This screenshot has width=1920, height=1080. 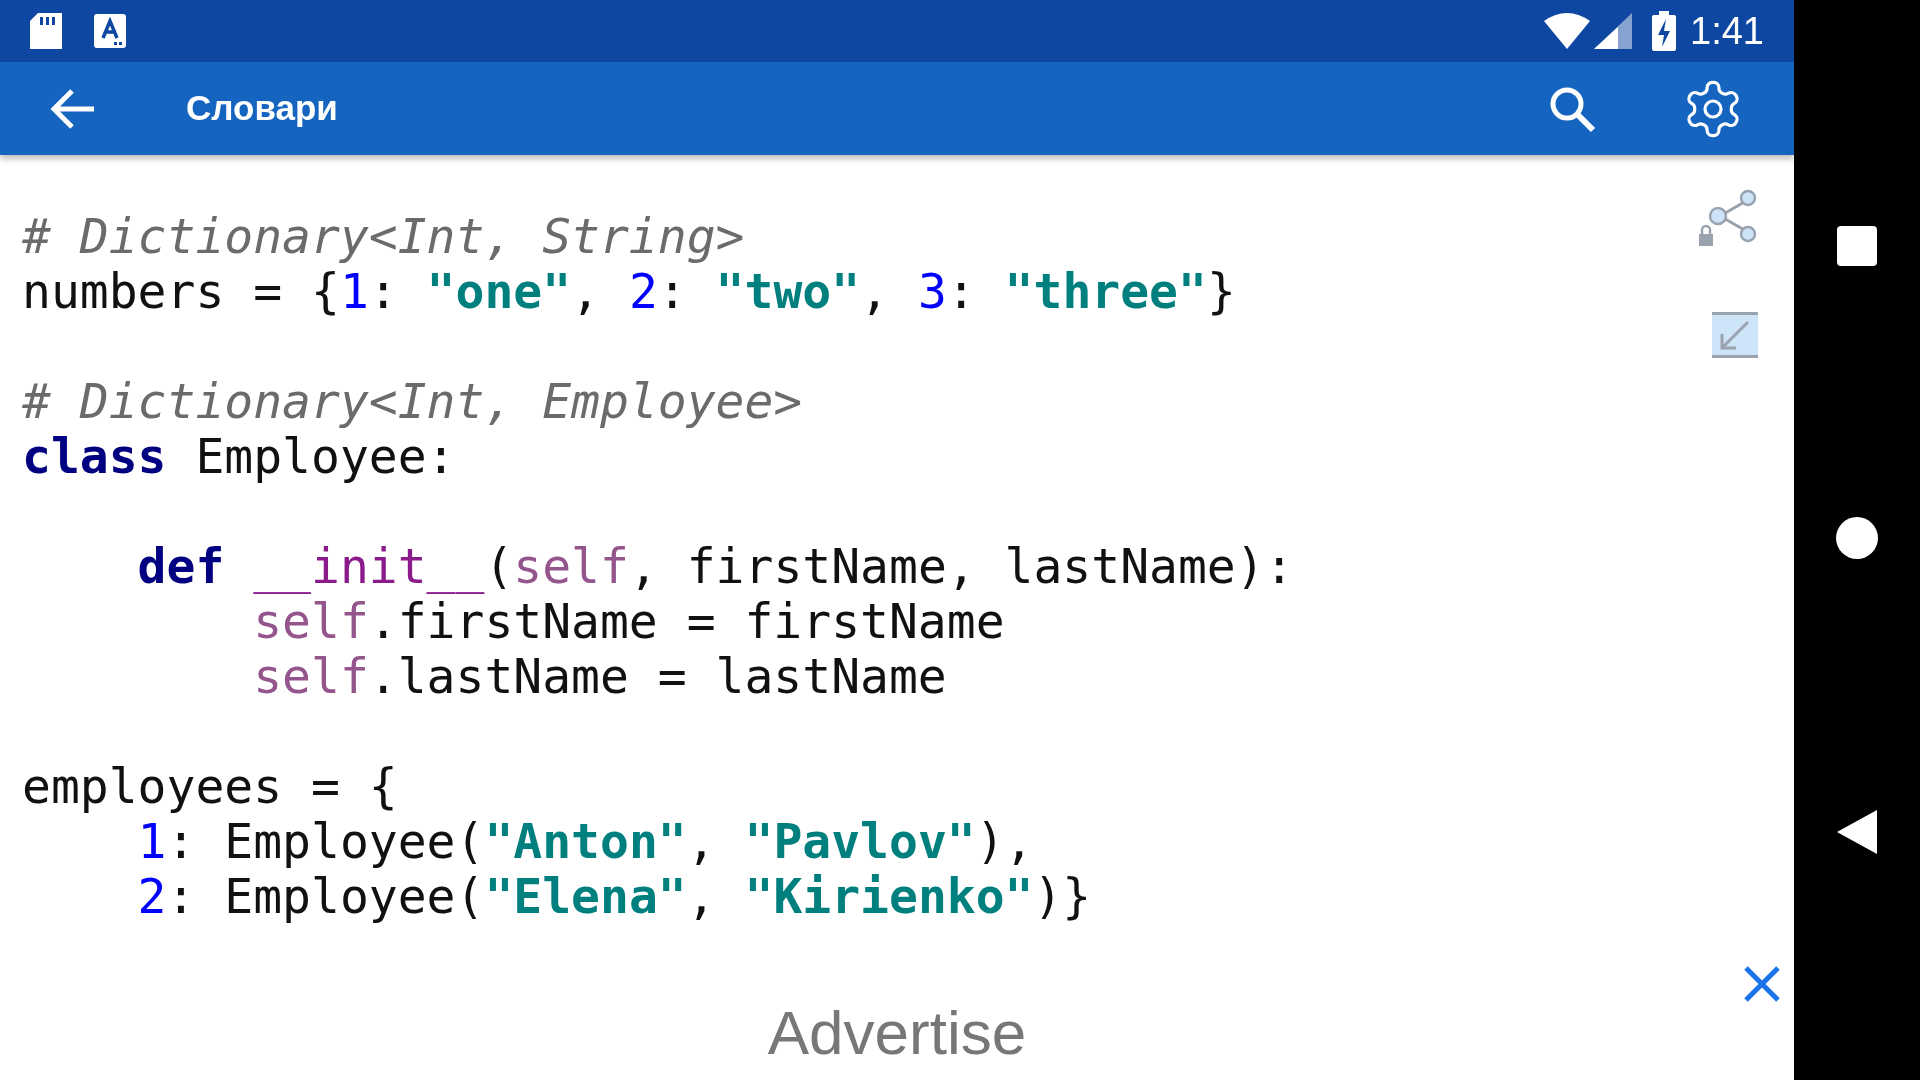 What do you see at coordinates (46, 31) in the screenshot?
I see `sd-card-icon` at bounding box center [46, 31].